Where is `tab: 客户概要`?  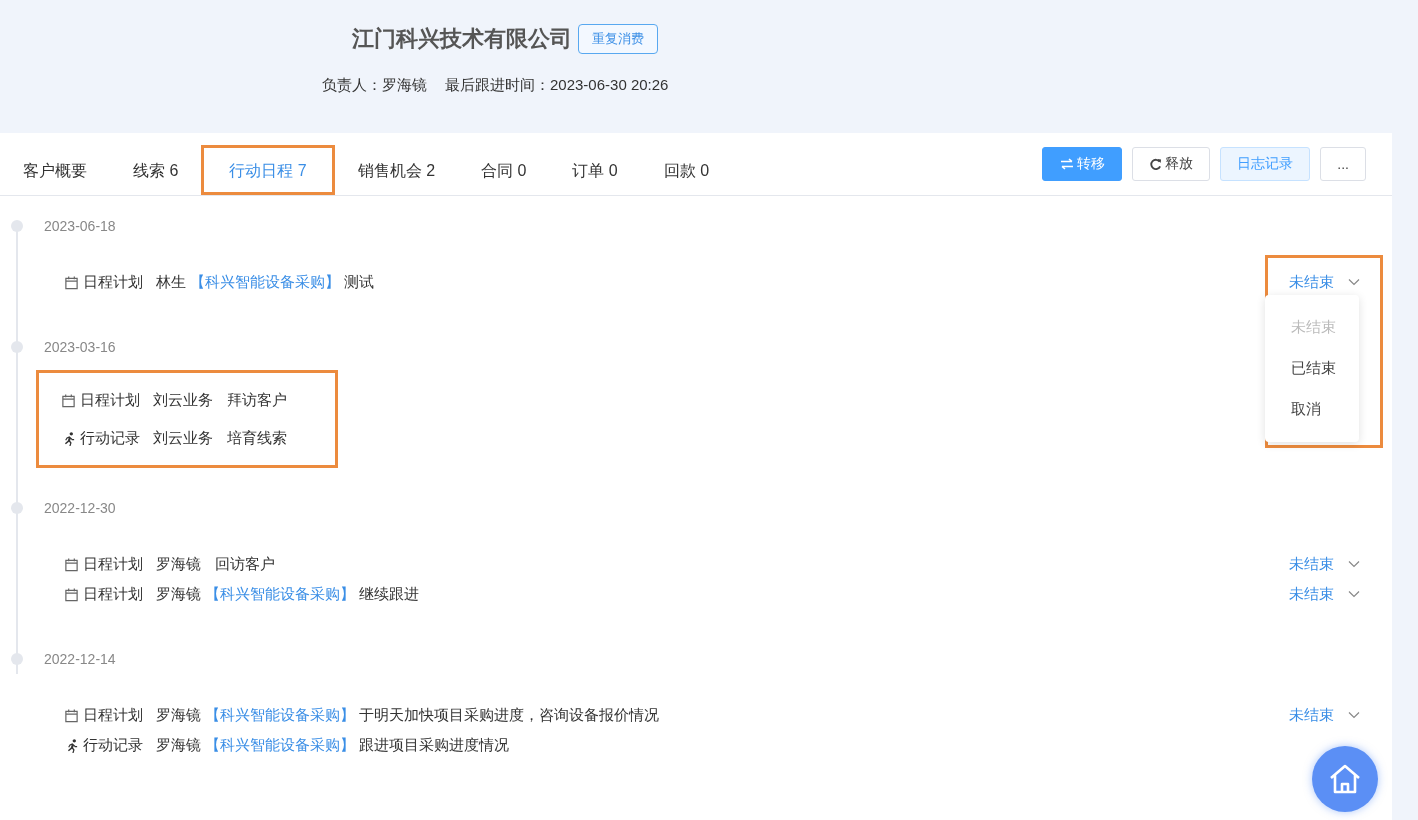
tab: 客户概要 is located at coordinates (55, 164).